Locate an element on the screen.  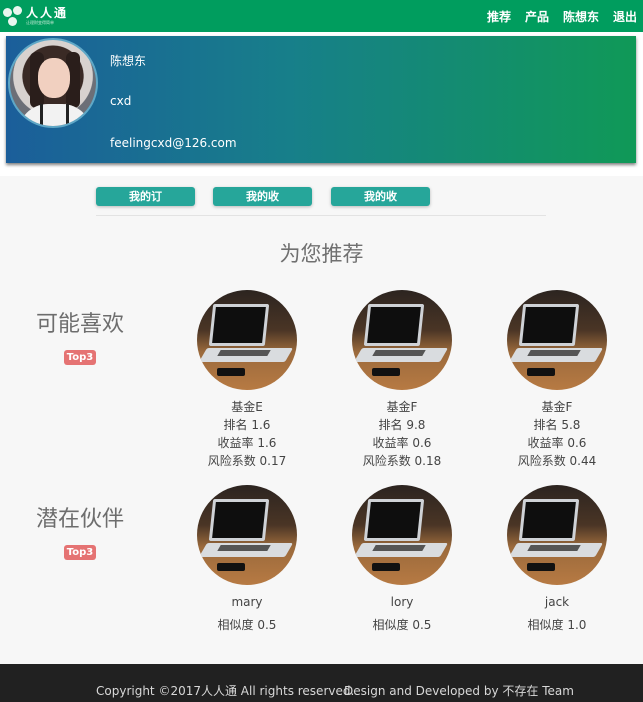
nav-link-products: 产品 is located at coordinates (537, 16).